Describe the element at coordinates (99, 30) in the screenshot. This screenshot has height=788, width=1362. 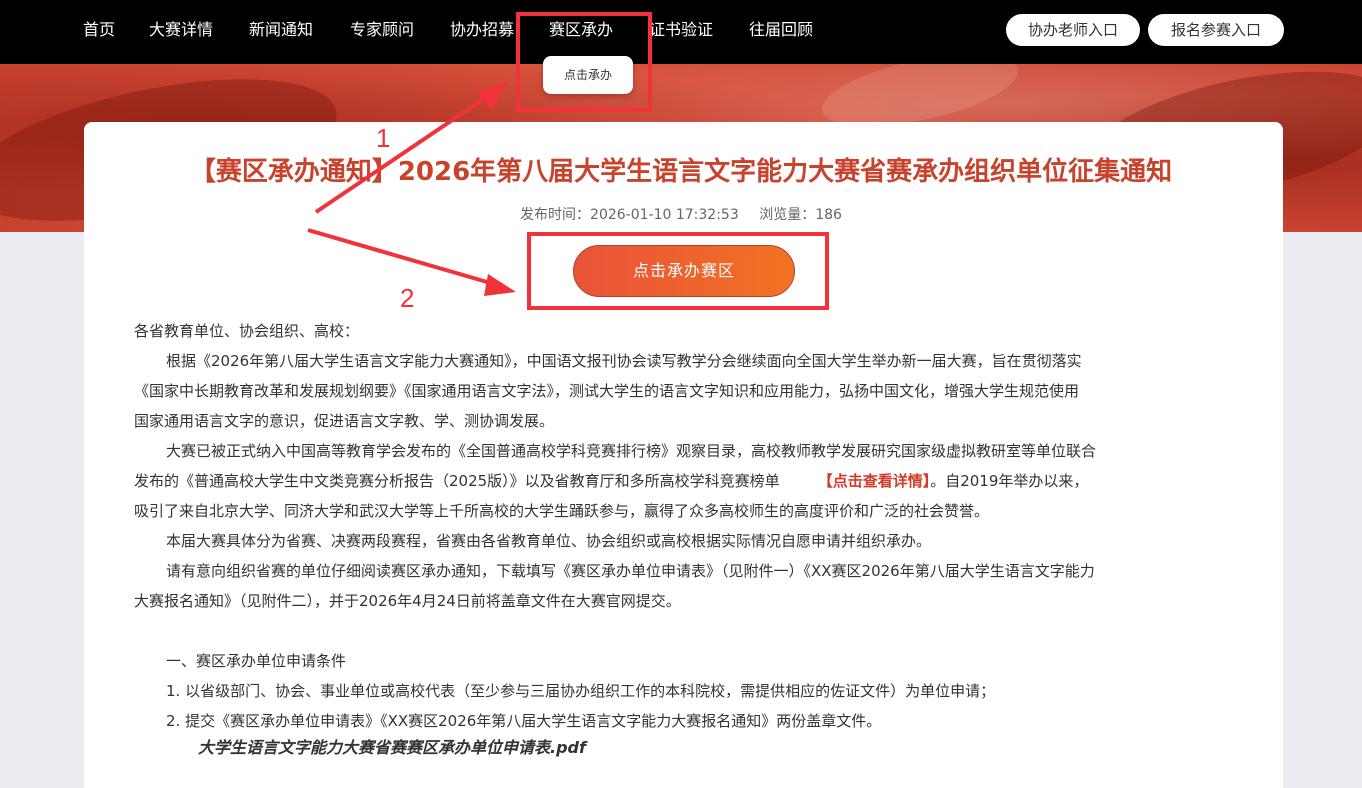
I see `nav-home: 首页` at that location.